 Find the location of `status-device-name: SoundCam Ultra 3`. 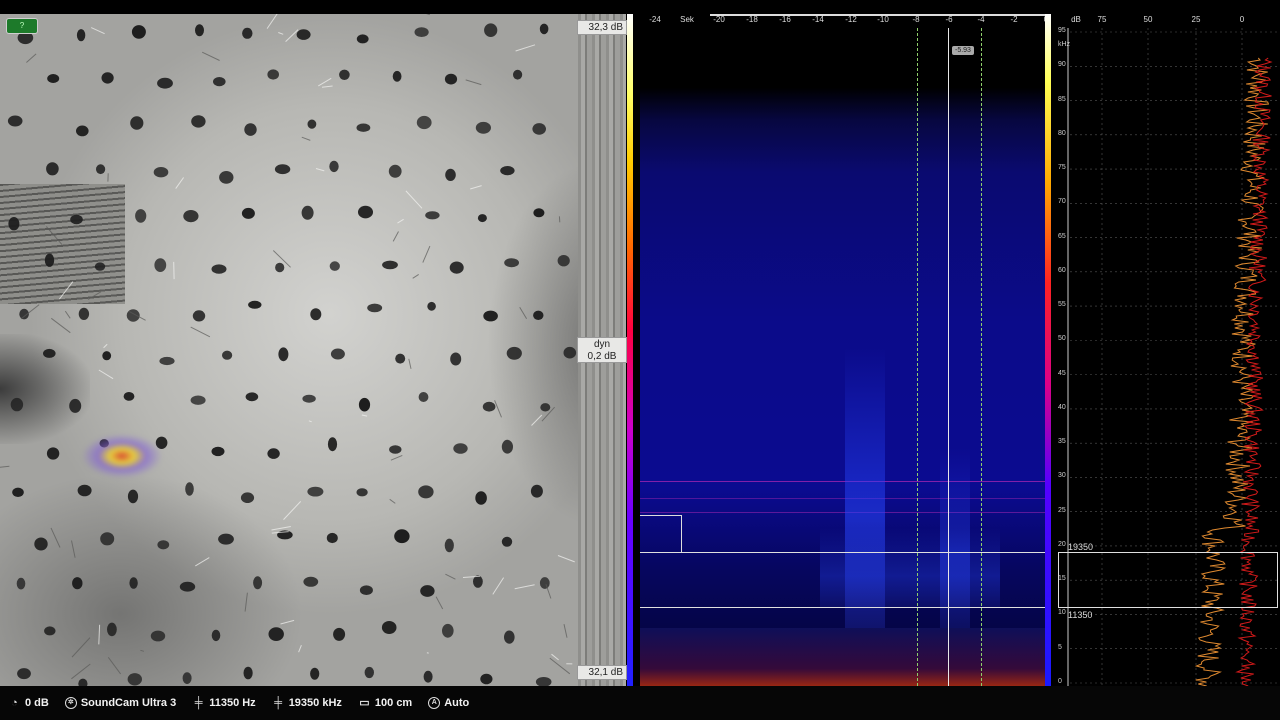

status-device-name: SoundCam Ultra 3 is located at coordinates (128, 703).